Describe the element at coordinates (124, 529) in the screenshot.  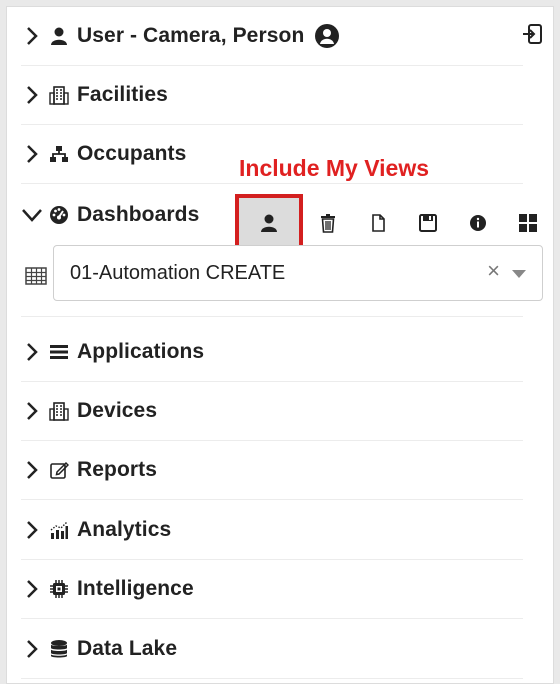
I see `menu-item-label: Analytics` at that location.